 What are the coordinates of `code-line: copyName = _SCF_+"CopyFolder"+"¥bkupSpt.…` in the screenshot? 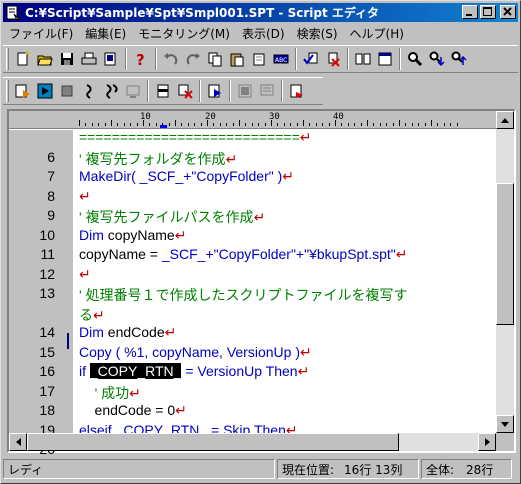 It's located at (243, 254).